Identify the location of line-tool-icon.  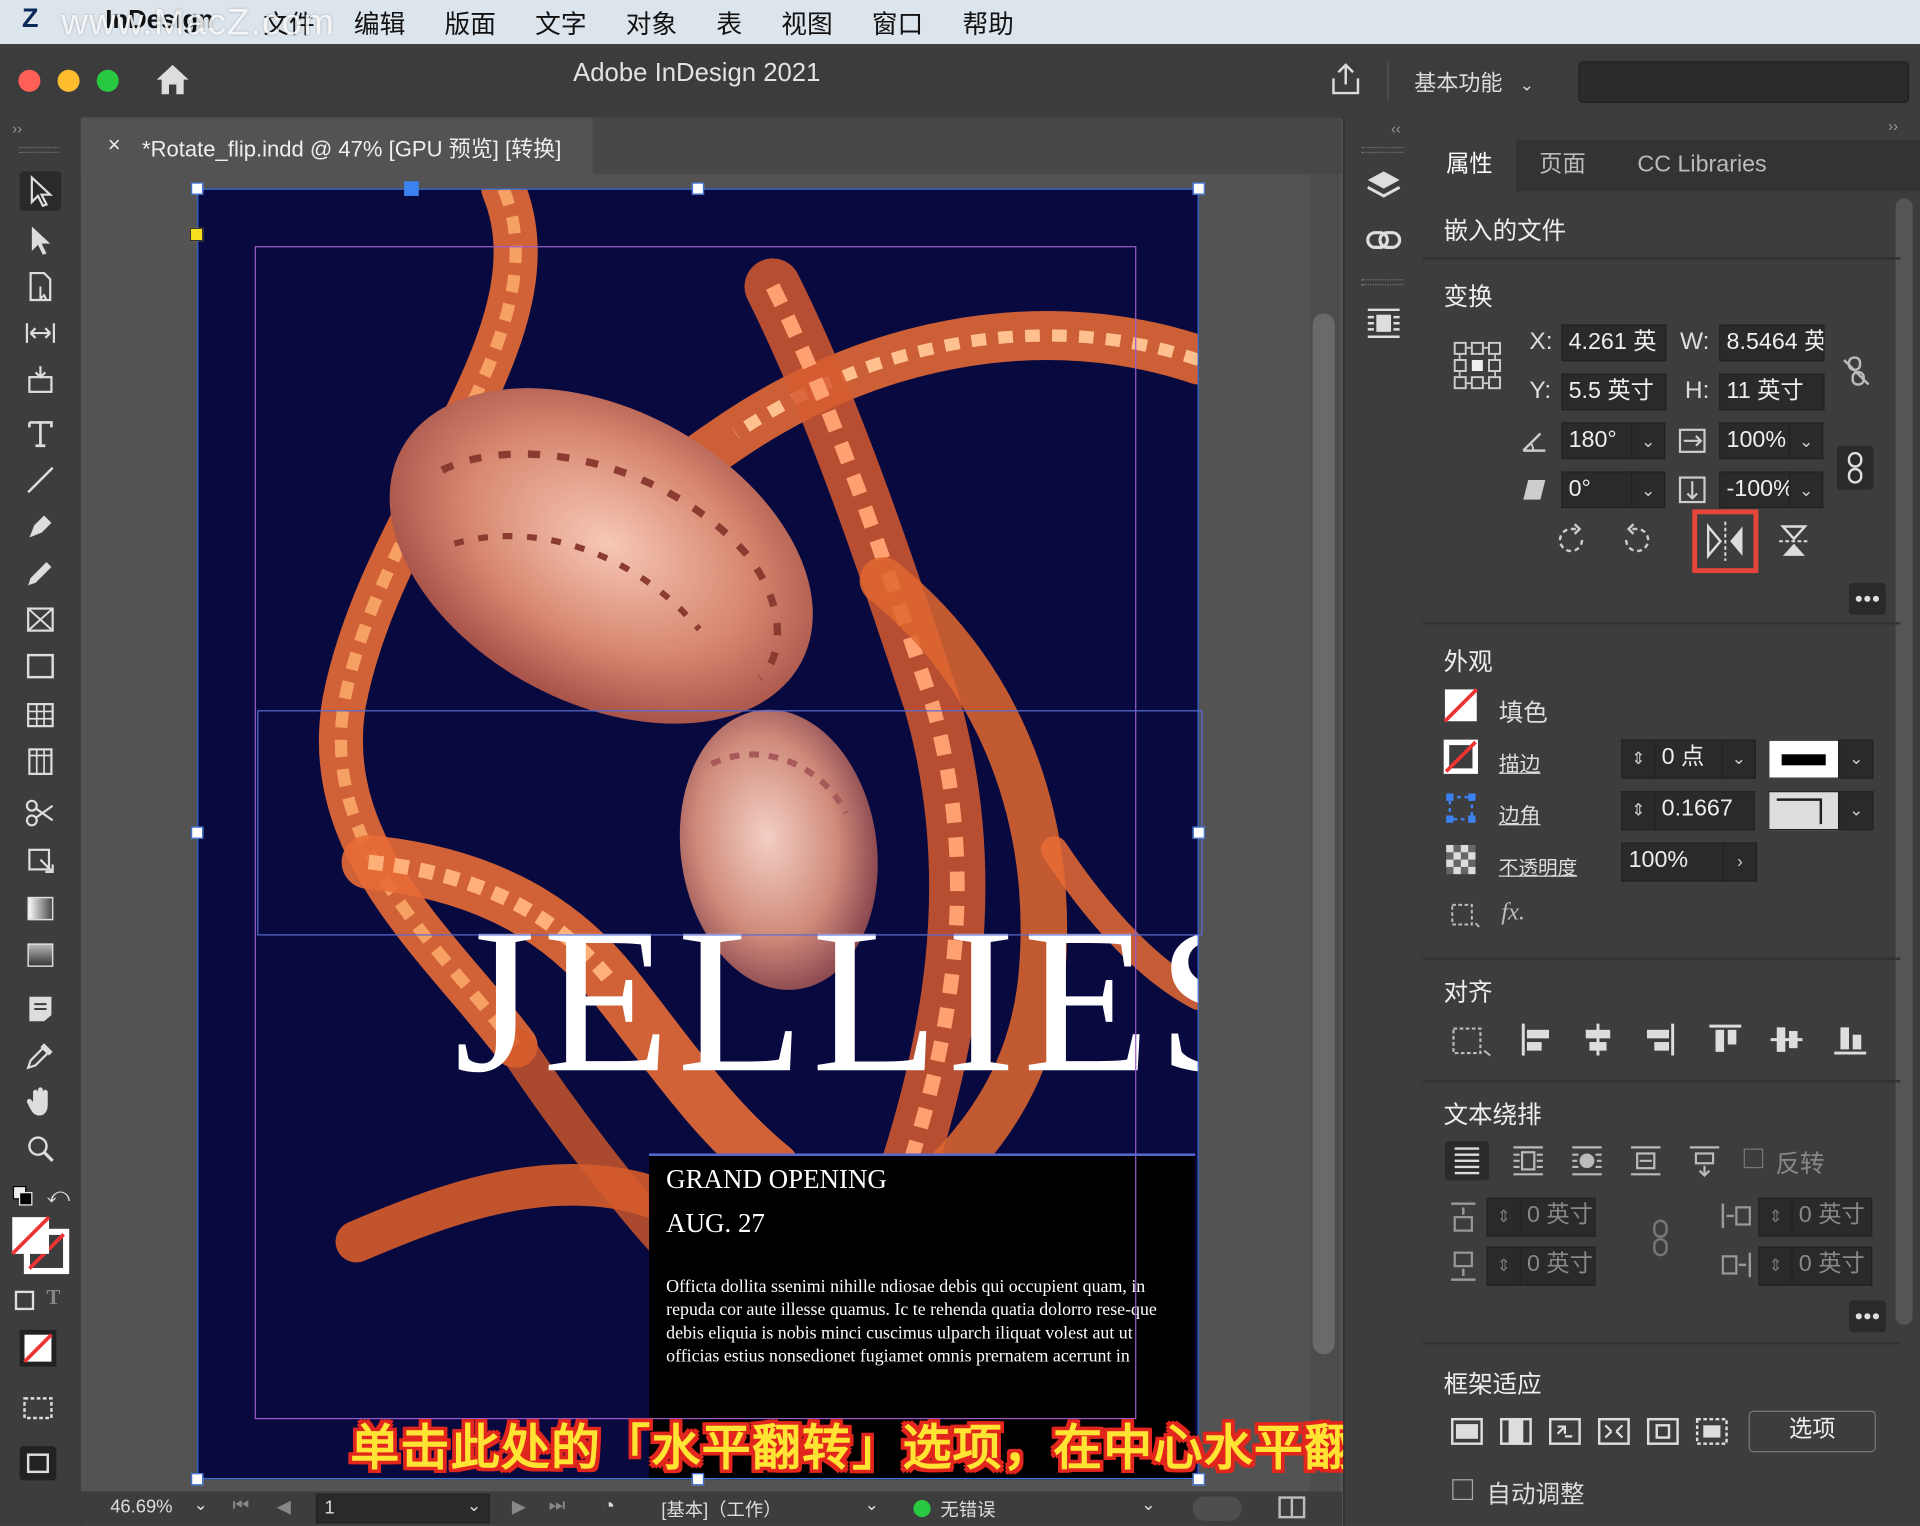
(41, 479).